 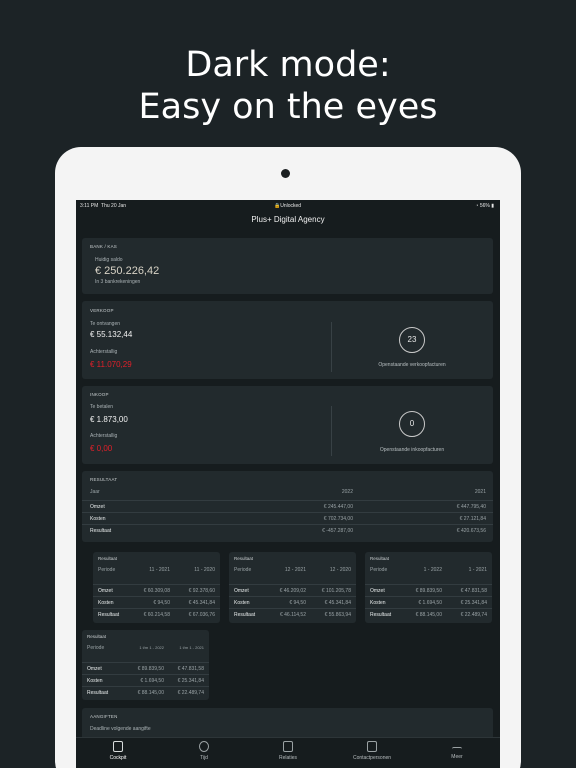 I want to click on card-header-row: Periode 1 - 2022 1 - 2021, so click(x=428, y=570).